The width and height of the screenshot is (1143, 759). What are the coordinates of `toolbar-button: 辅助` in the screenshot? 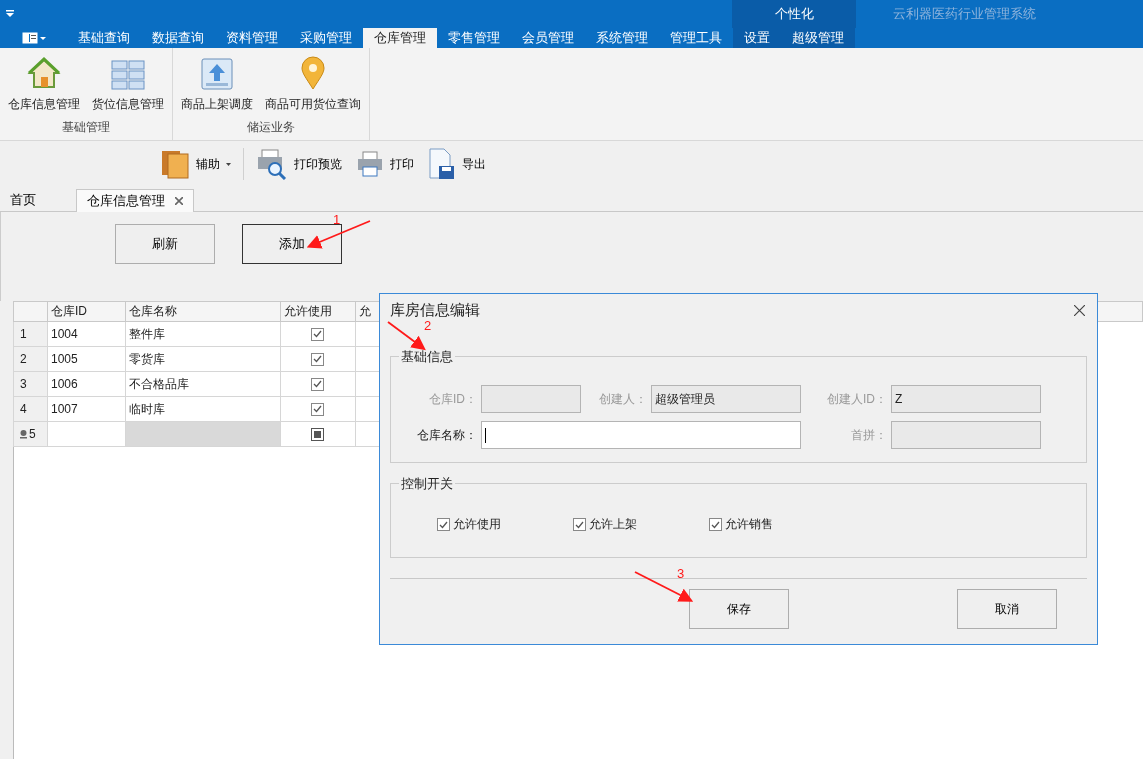 It's located at (195, 164).